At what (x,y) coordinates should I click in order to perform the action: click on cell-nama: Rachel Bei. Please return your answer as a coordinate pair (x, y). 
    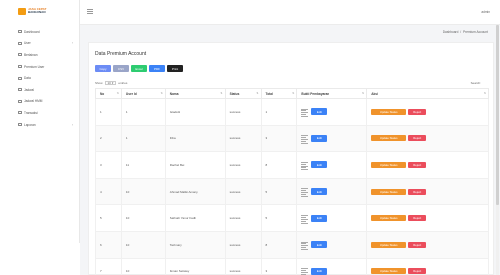
    Looking at the image, I should click on (195, 165).